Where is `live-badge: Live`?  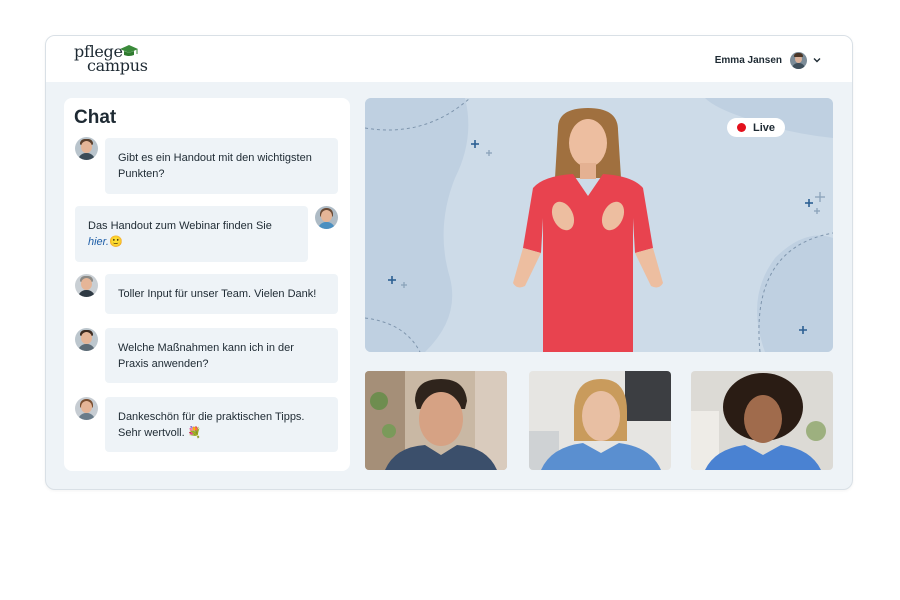
live-badge: Live is located at coordinates (756, 127).